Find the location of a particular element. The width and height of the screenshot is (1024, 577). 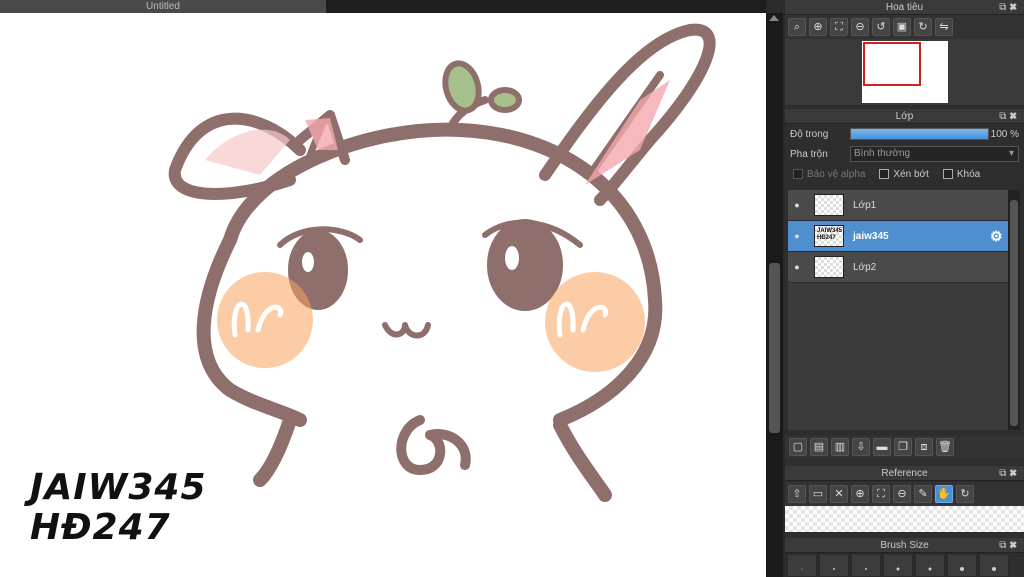

new-1bit-layer-icon: ▥ is located at coordinates (840, 447).